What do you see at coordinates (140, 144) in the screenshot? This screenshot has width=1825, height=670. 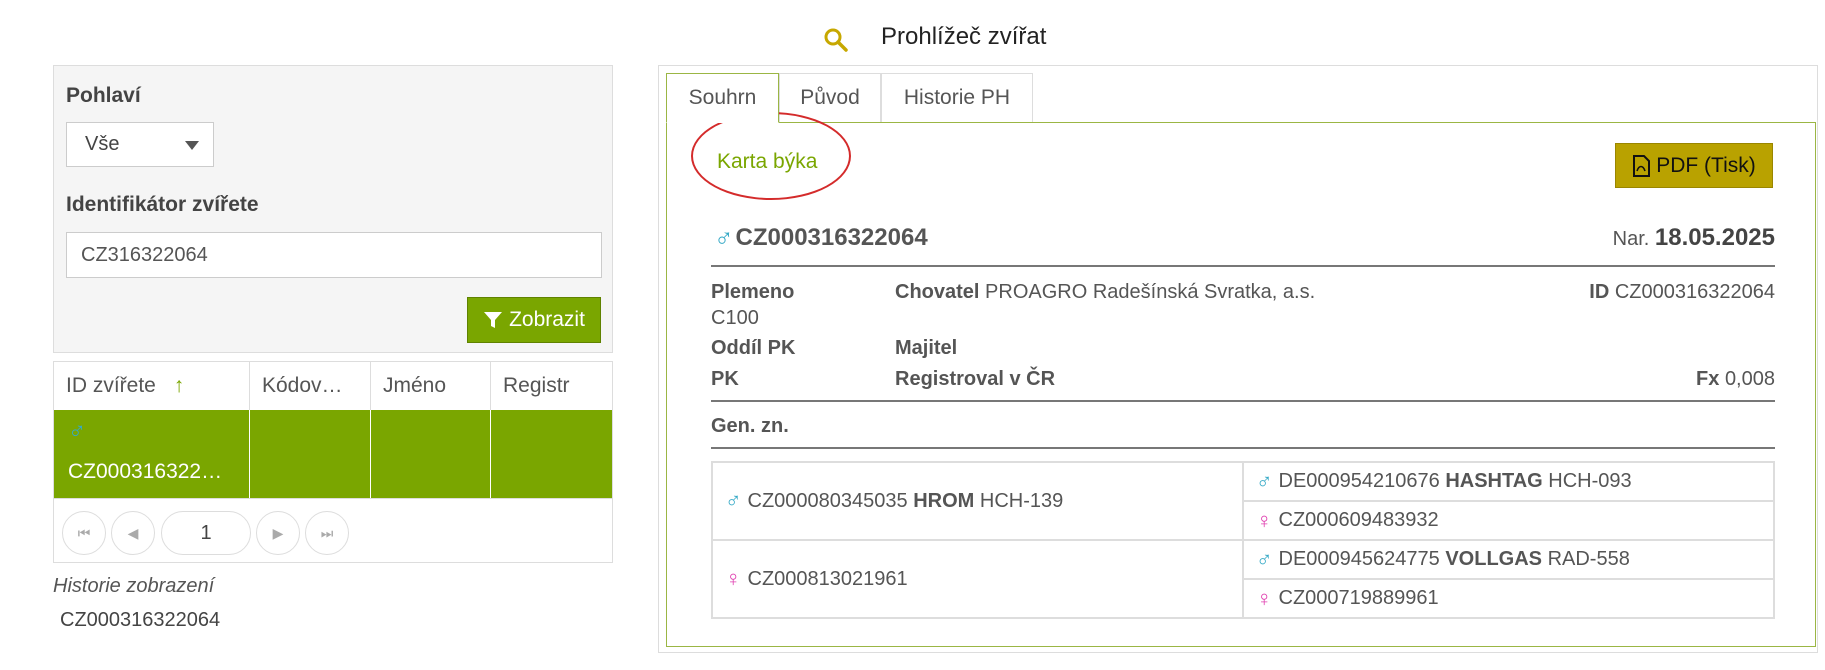 I see `sex-select: Vše` at bounding box center [140, 144].